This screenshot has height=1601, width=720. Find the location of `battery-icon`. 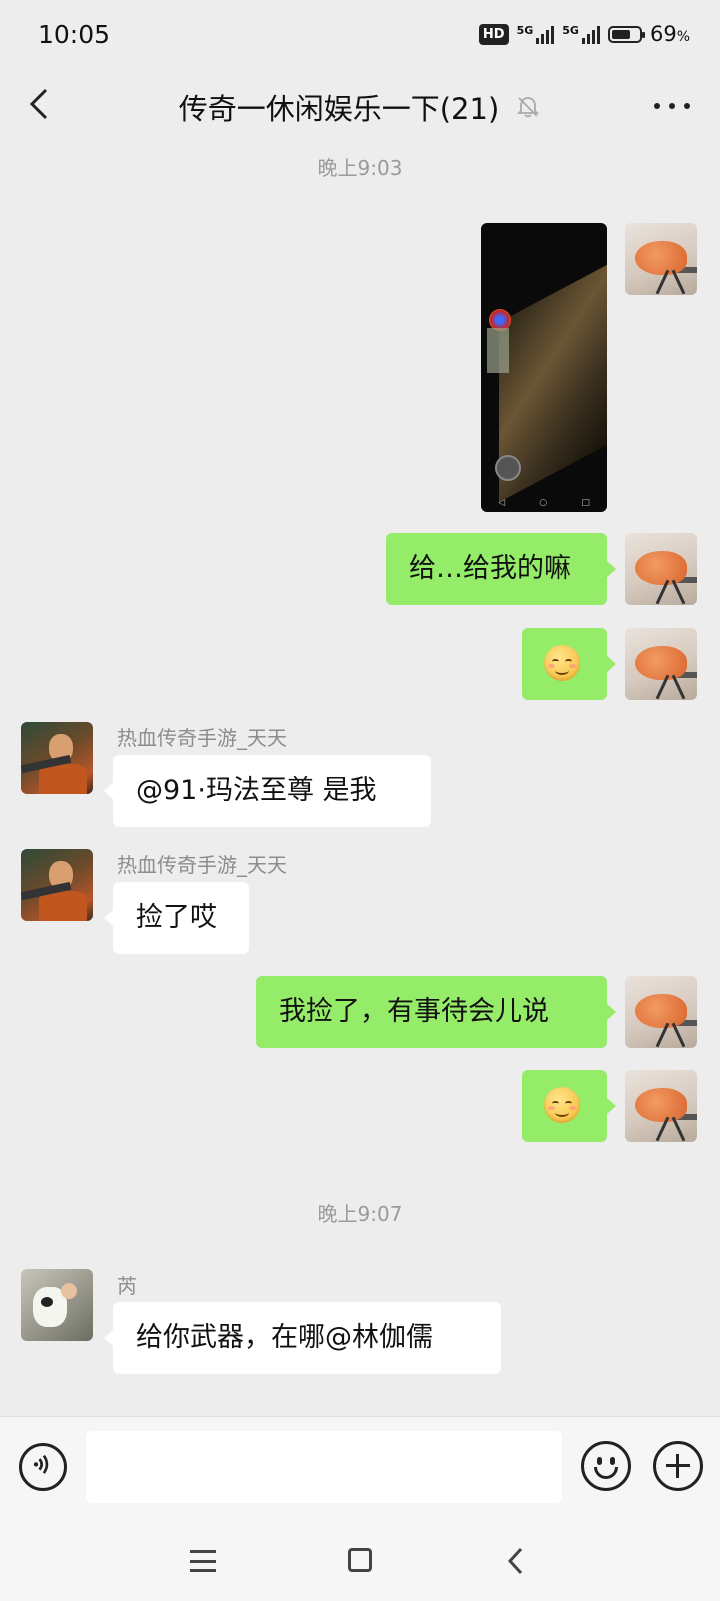

battery-icon is located at coordinates (626, 34).